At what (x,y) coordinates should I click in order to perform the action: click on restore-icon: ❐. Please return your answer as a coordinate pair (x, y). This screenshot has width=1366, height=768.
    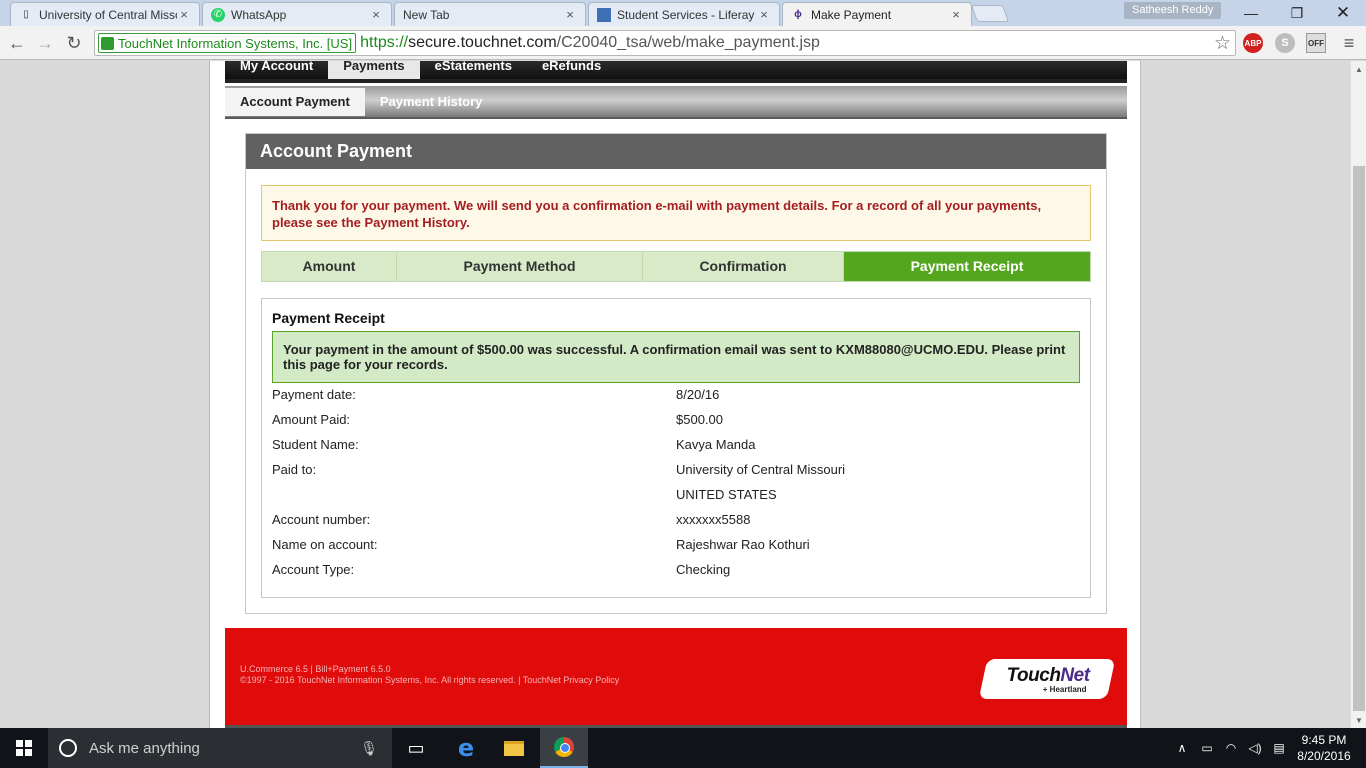
    Looking at the image, I should click on (1297, 13).